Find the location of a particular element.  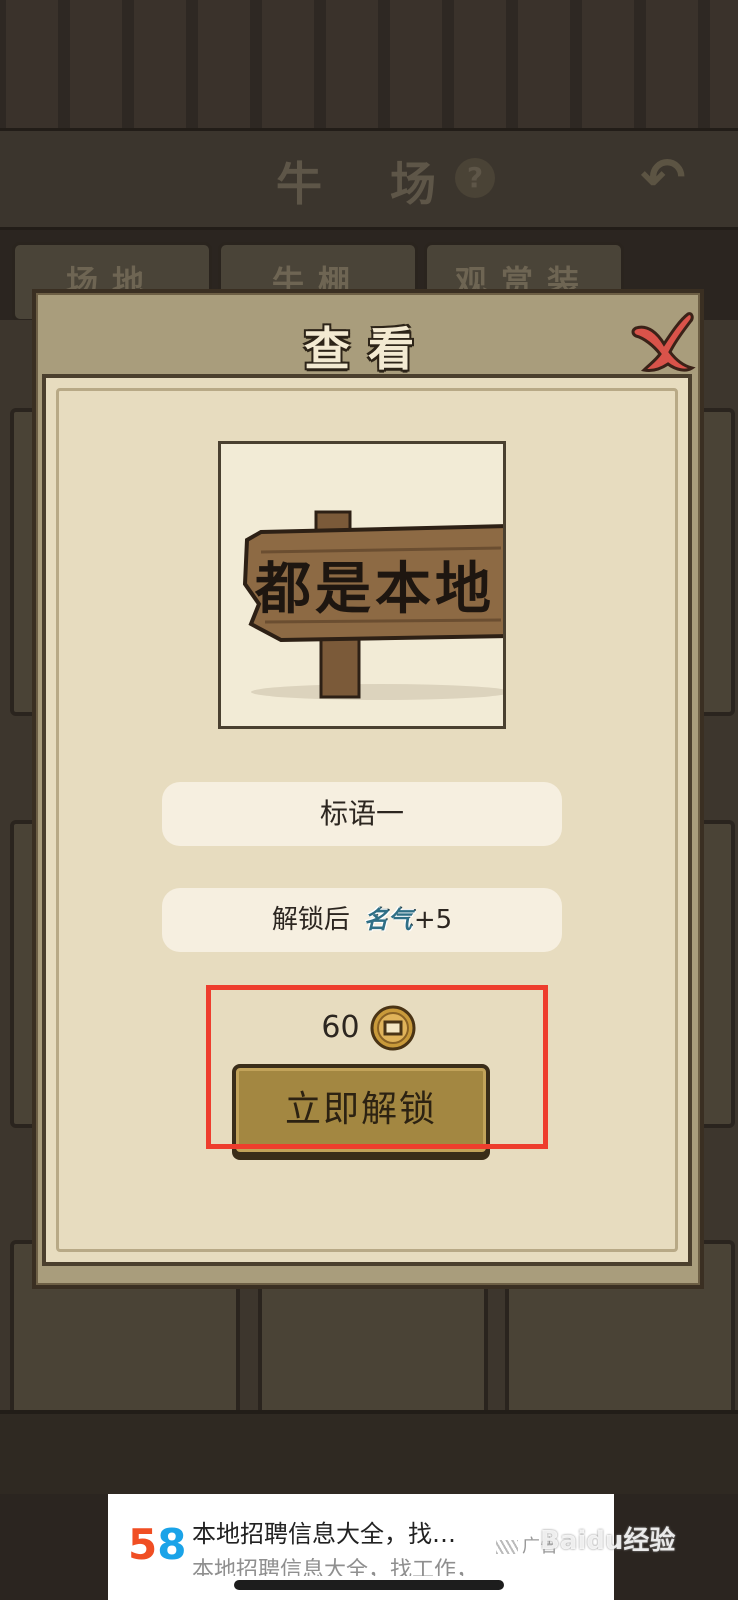

annotation-highlight-box is located at coordinates (377, 1067).